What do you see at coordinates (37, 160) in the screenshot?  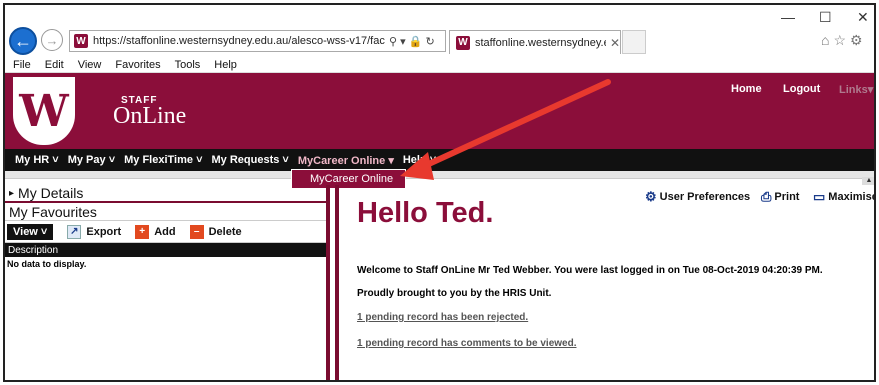 I see `nav-my-hr: My HR ˅` at bounding box center [37, 160].